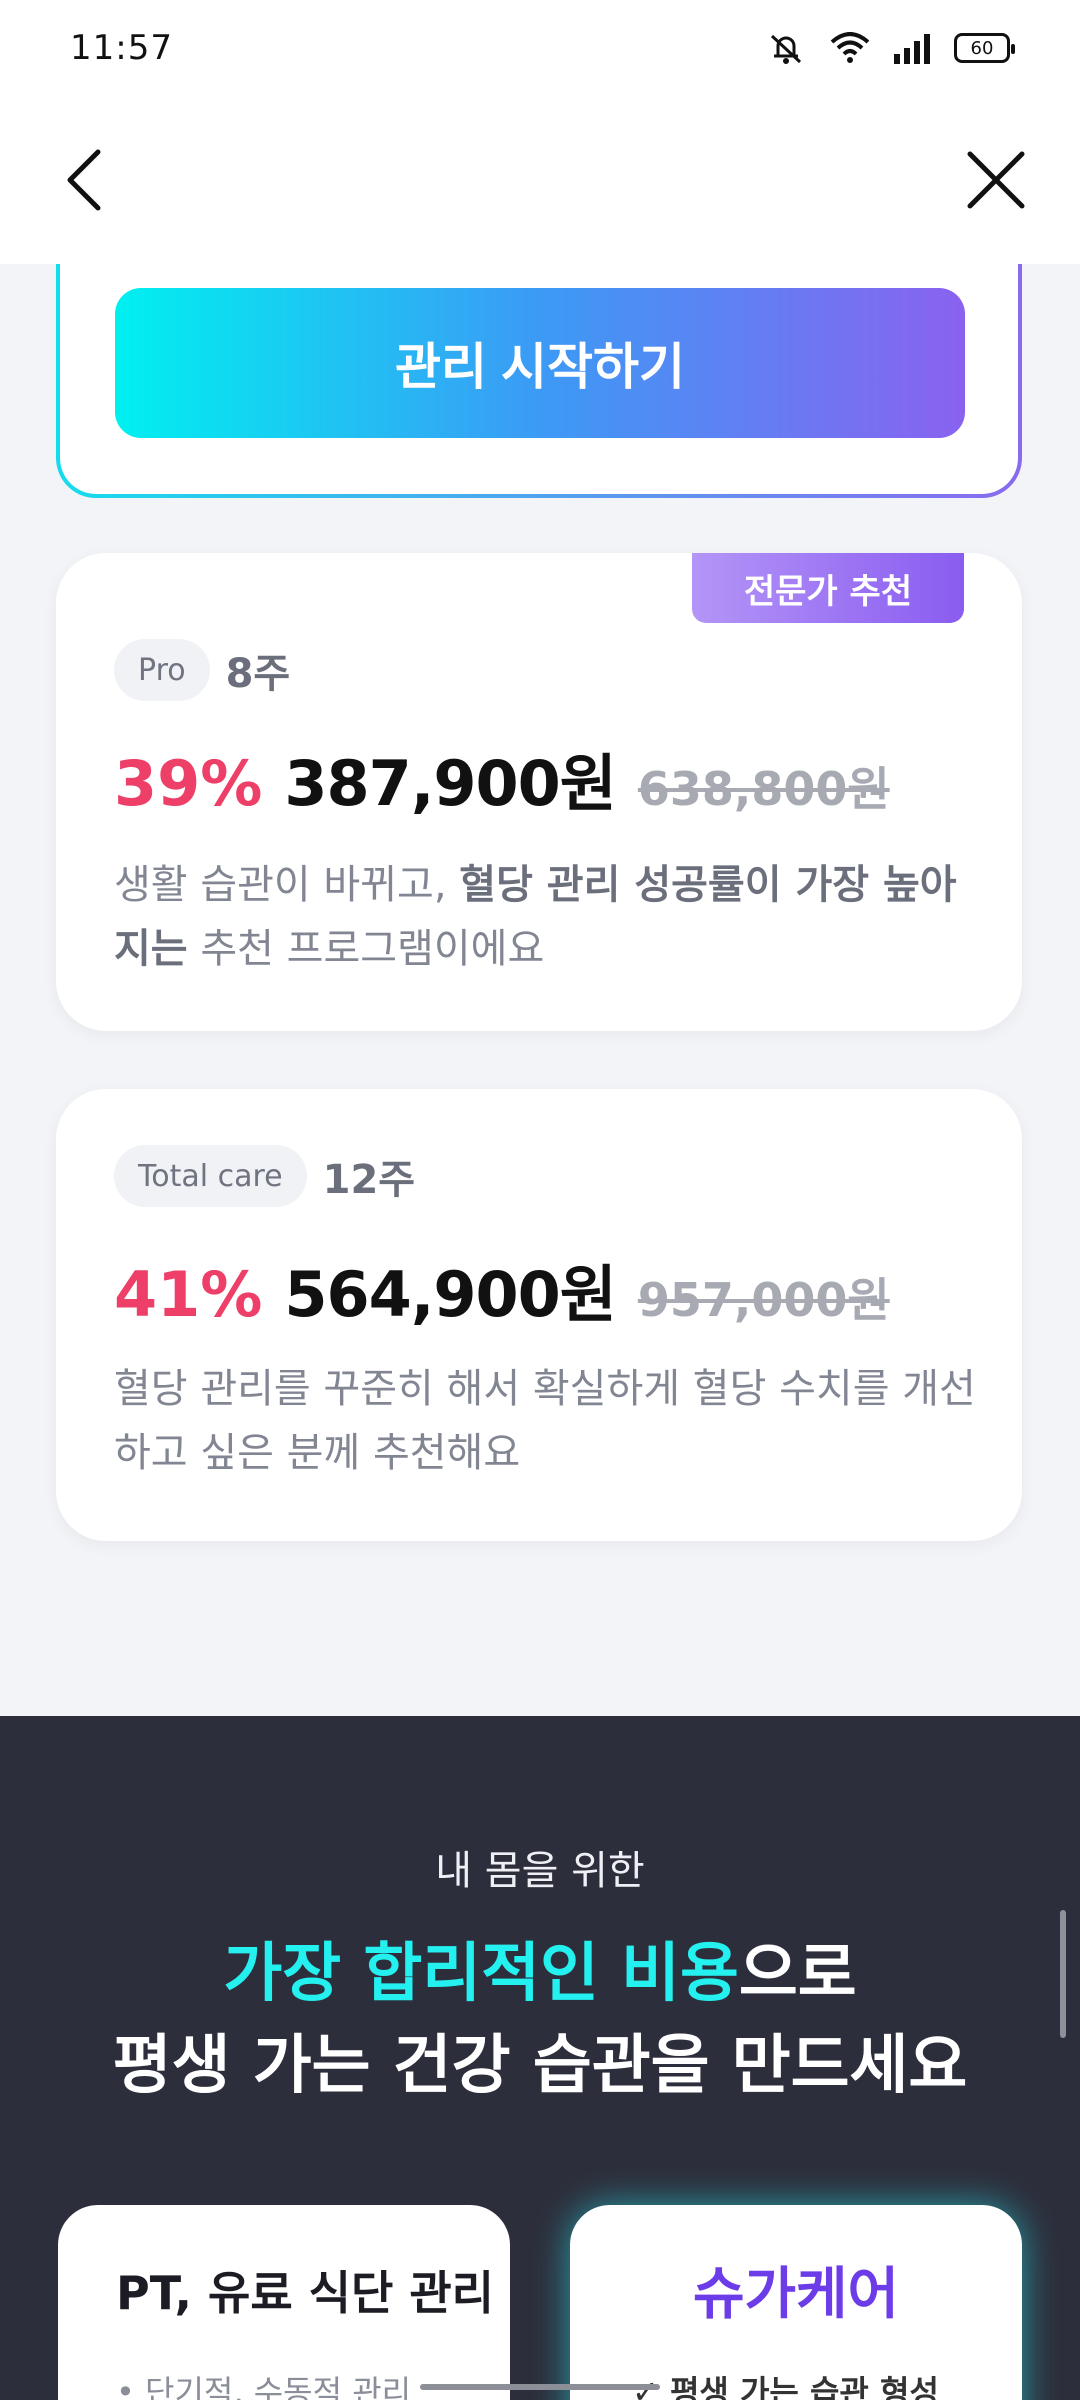  What do you see at coordinates (786, 49) in the screenshot?
I see `mute-icon` at bounding box center [786, 49].